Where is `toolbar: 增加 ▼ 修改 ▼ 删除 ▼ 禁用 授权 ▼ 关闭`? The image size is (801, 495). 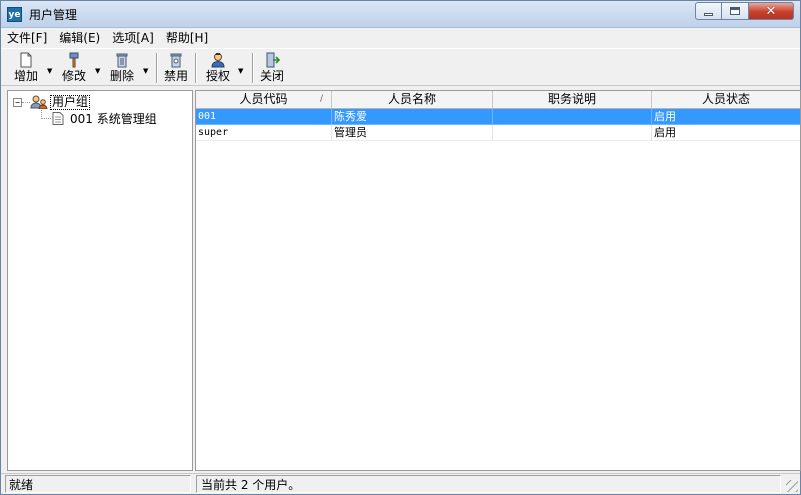 toolbar: 增加 ▼ 修改 ▼ 删除 ▼ 禁用 授权 ▼ 关闭 is located at coordinates (400, 67).